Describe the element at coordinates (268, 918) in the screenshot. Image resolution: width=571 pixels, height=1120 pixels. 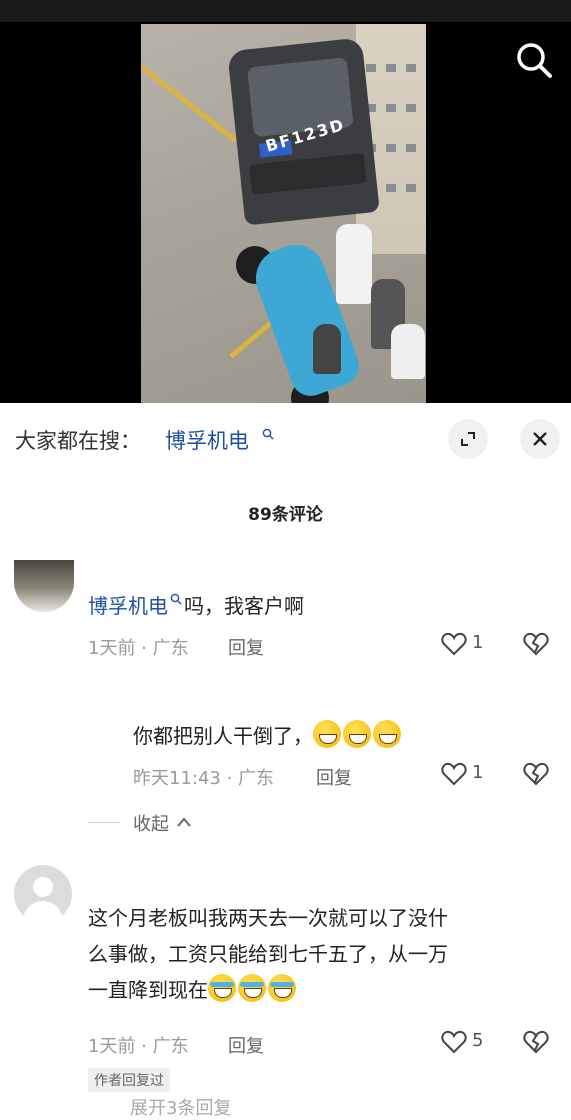
I see `comment-line: 这个月老板叫我两天去一次就可以了没什` at that location.